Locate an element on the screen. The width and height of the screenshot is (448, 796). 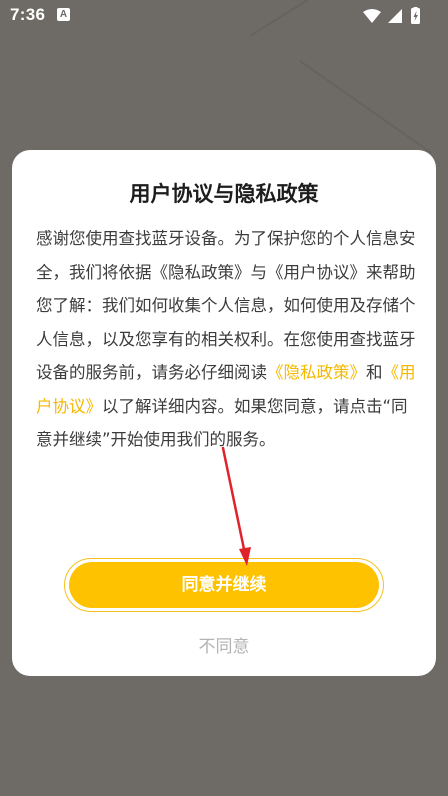
cellular-signal-icon is located at coordinates (395, 16).